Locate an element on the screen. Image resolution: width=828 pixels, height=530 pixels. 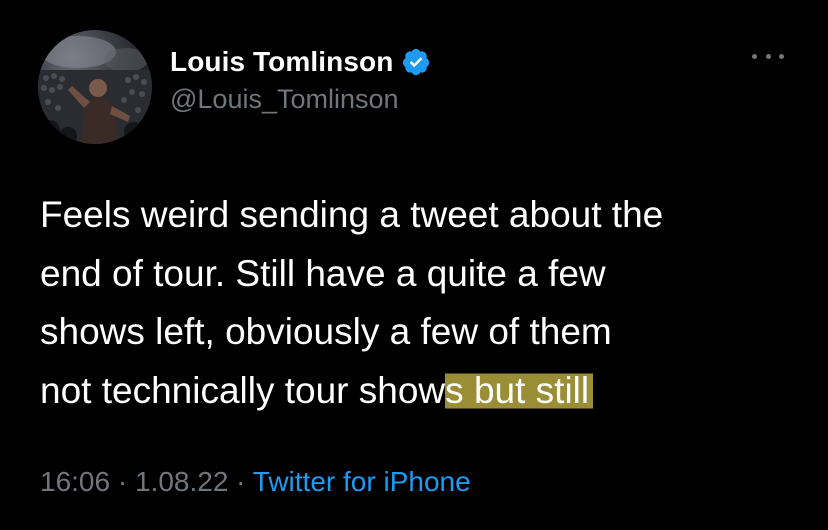
author-name-row: Louis Tomlinson is located at coordinates (300, 62).